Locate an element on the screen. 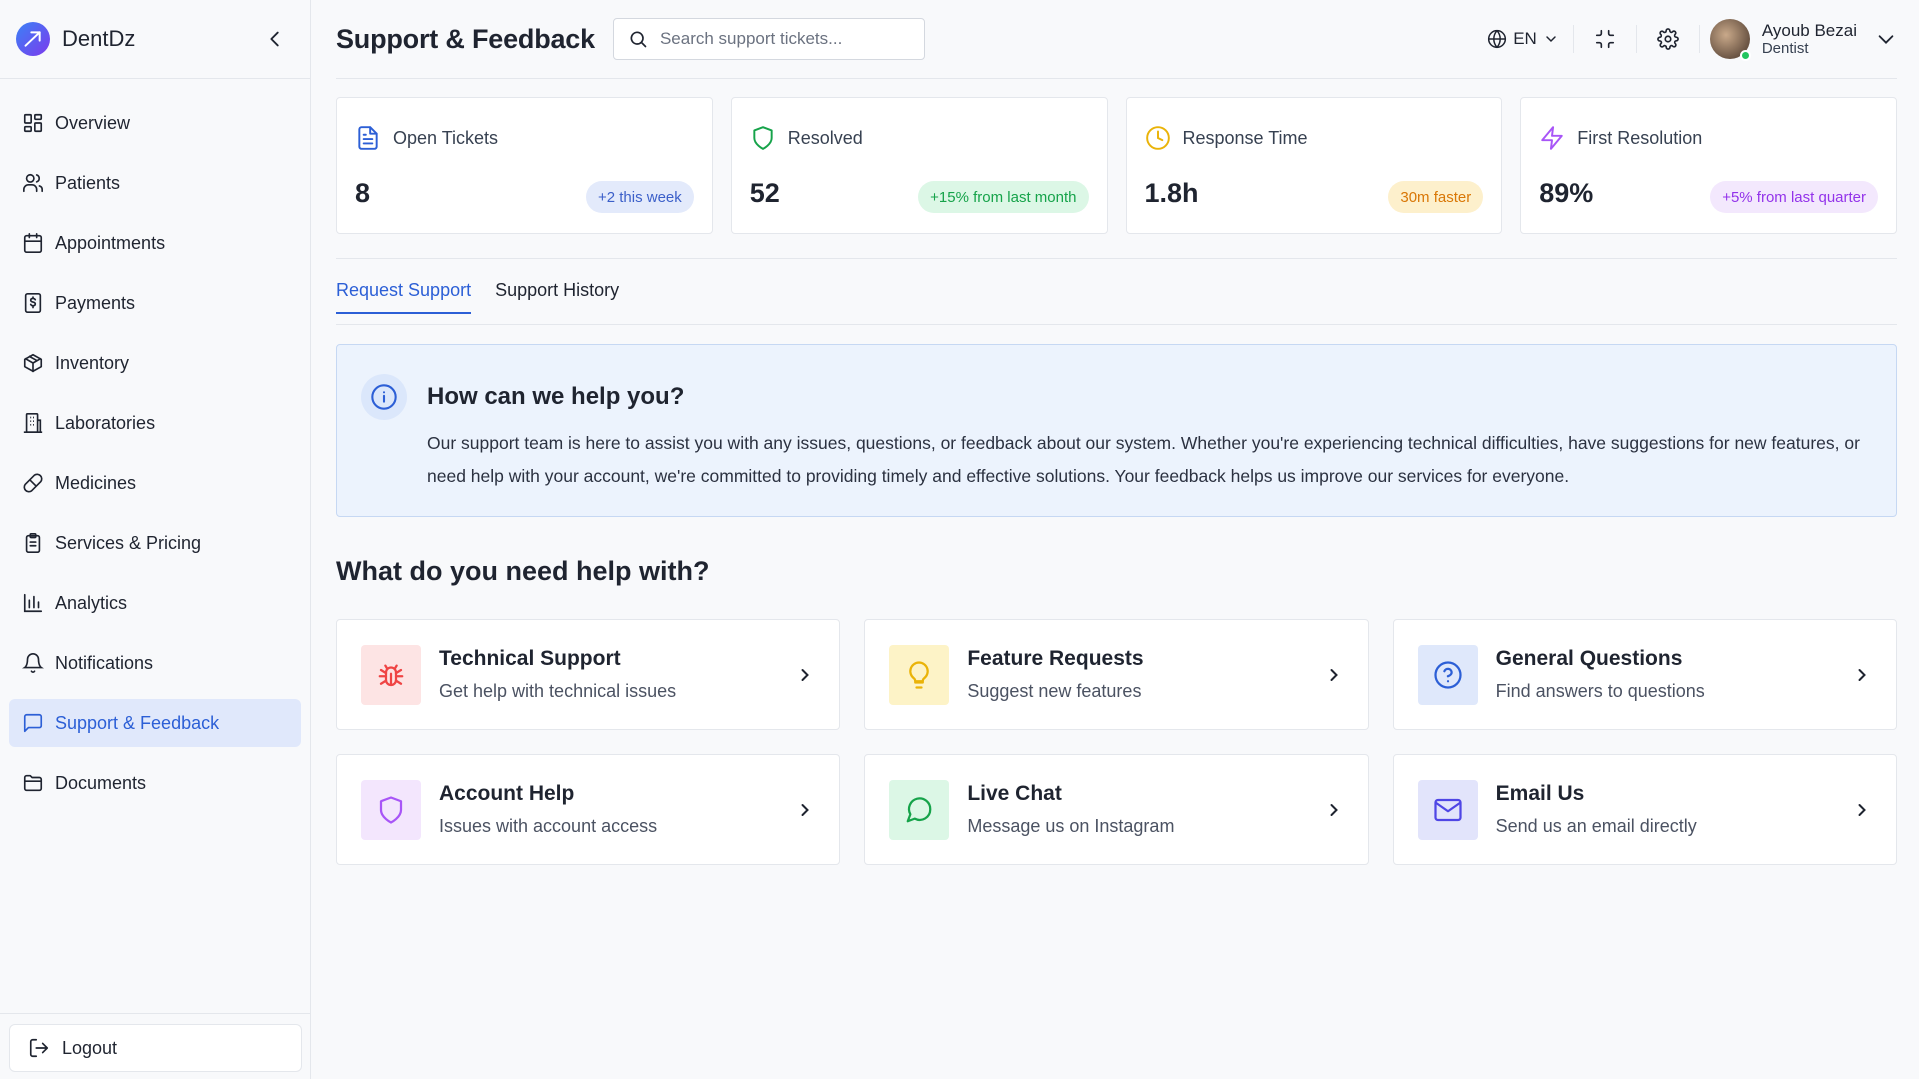  sidebar-item-patients: Patients is located at coordinates (155, 183).